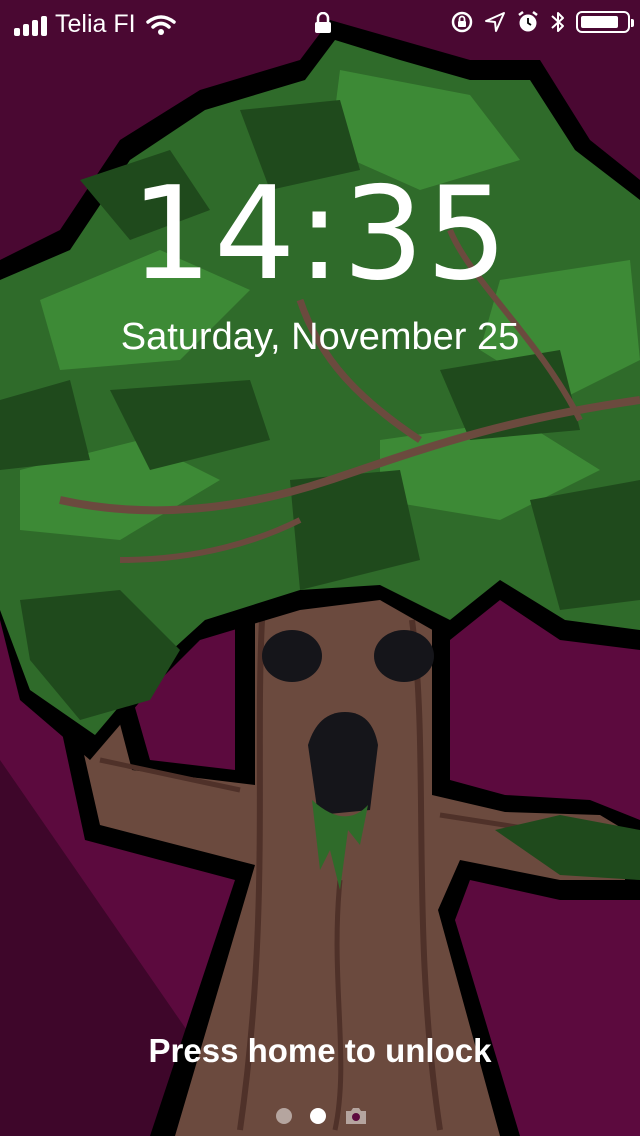 Image resolution: width=640 pixels, height=1136 pixels. I want to click on lock-icon, so click(323, 26).